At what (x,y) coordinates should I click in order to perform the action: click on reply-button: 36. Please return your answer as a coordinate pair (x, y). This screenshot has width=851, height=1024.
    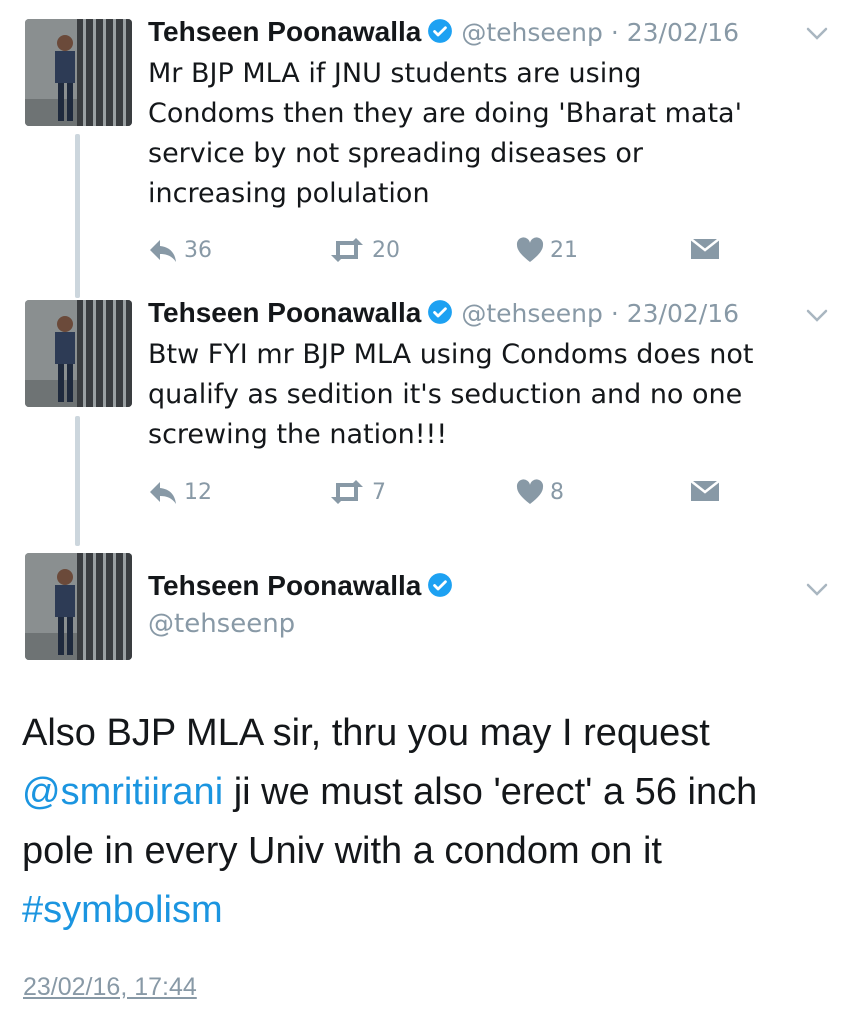
    Looking at the image, I should click on (180, 250).